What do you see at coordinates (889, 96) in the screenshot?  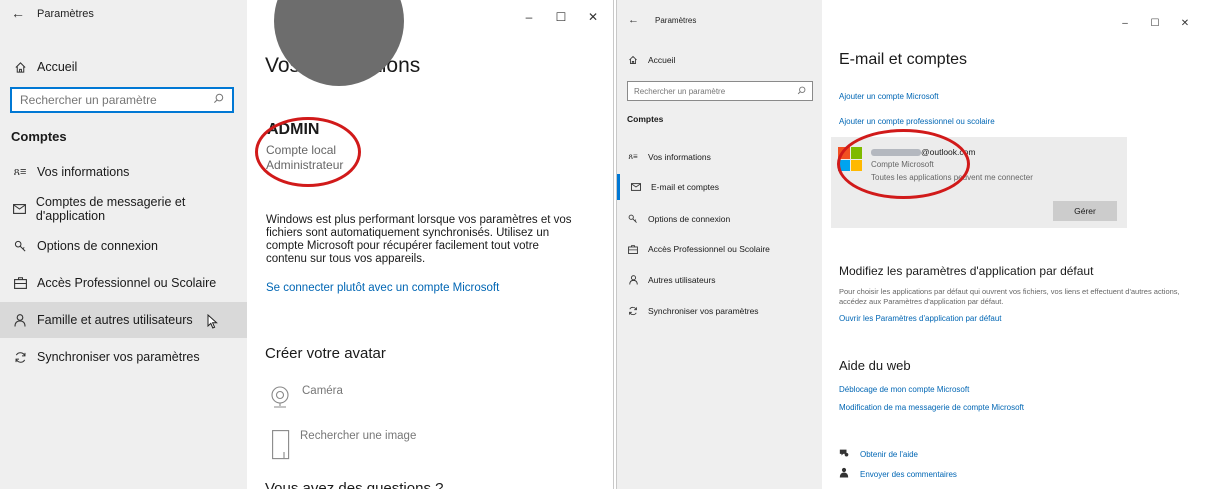 I see `add-ms-account-link: Ajouter un compte Microsoft` at bounding box center [889, 96].